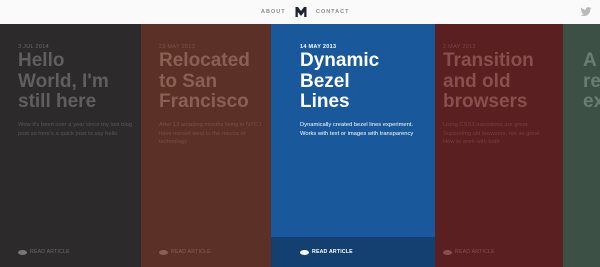 This screenshot has width=600, height=267. What do you see at coordinates (340, 60) in the screenshot?
I see `post-title-line: Dynamic` at bounding box center [340, 60].